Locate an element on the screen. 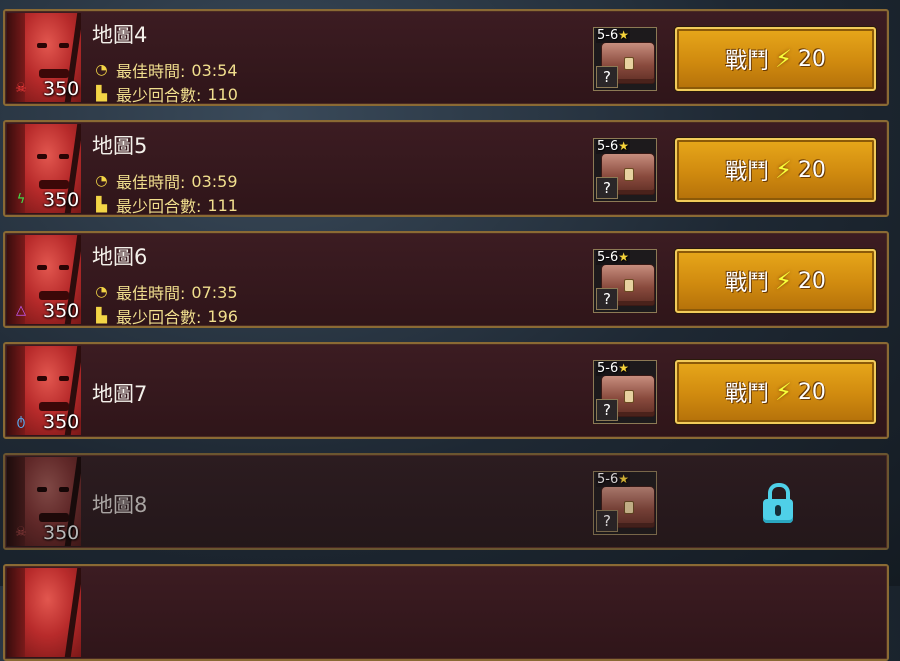 The image size is (900, 661). swirl-icon: ტ is located at coordinates (21, 421).